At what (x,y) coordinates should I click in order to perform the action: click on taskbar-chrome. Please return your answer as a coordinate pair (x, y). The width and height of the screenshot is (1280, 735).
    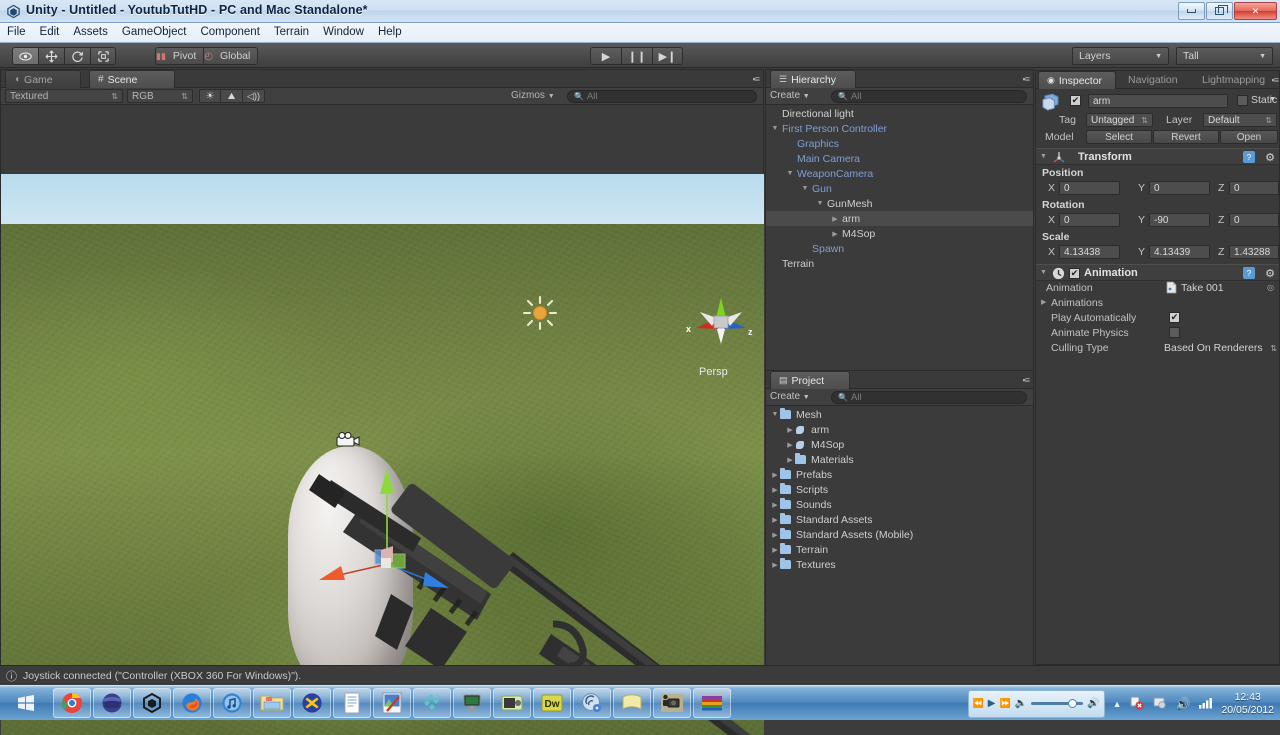
    Looking at the image, I should click on (72, 703).